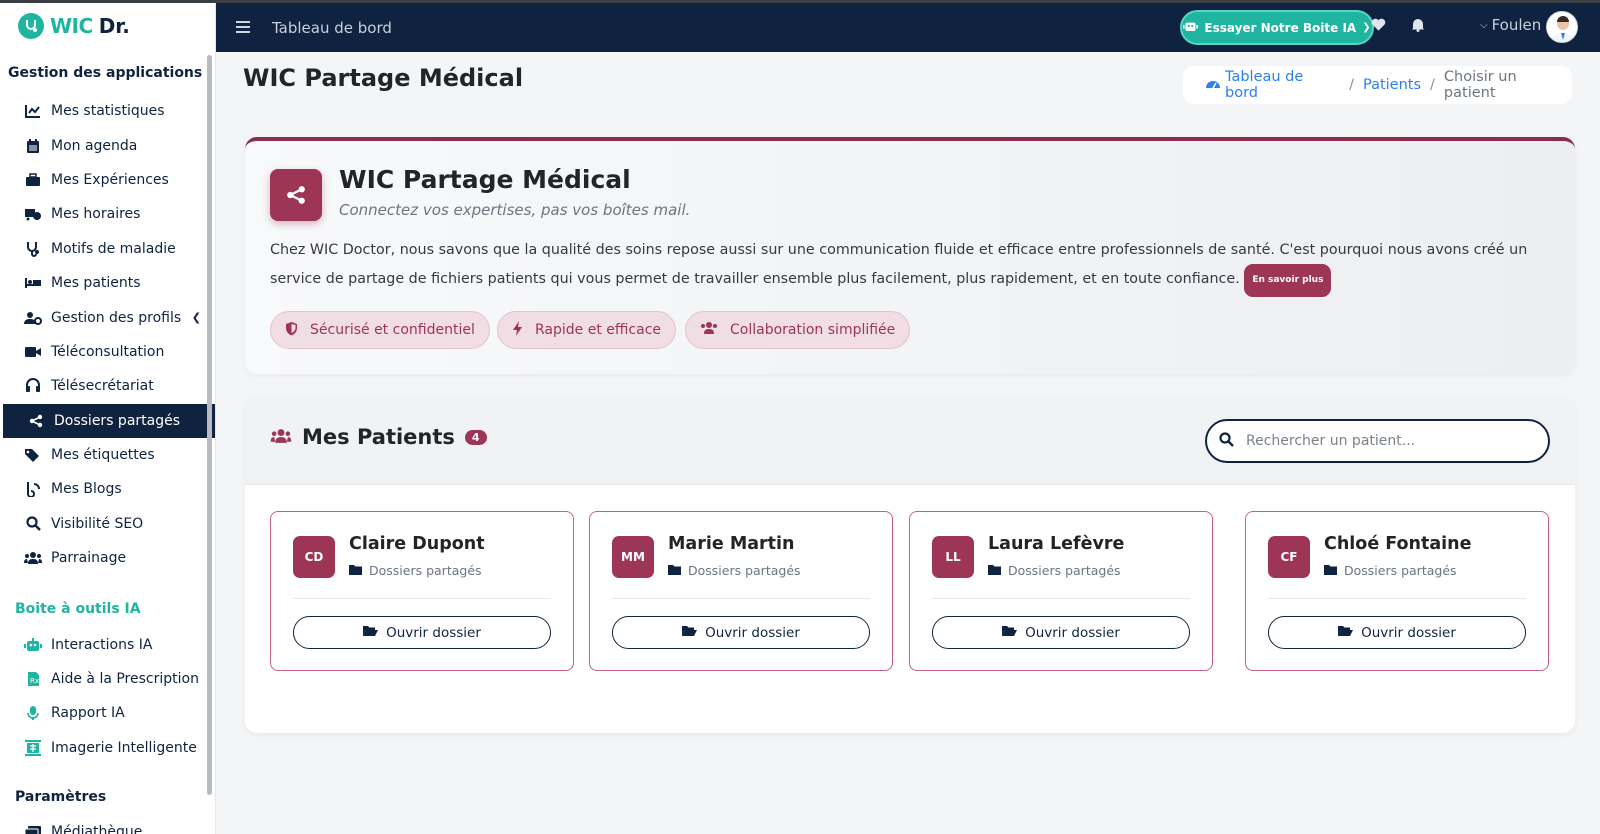 This screenshot has height=834, width=1600. What do you see at coordinates (1288, 280) in the screenshot?
I see `learn-more-badge: En savoir plus` at bounding box center [1288, 280].